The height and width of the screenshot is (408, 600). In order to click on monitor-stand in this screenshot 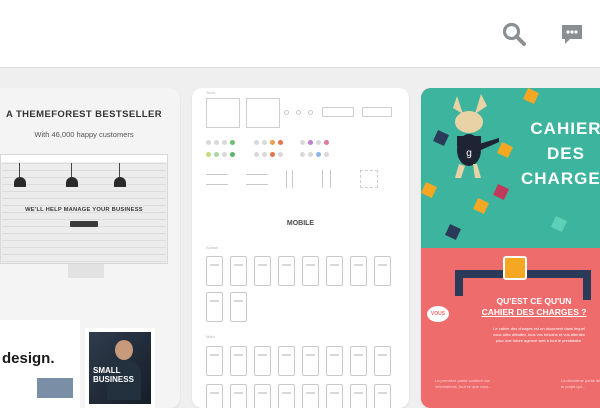, I will do `click(86, 271)`.